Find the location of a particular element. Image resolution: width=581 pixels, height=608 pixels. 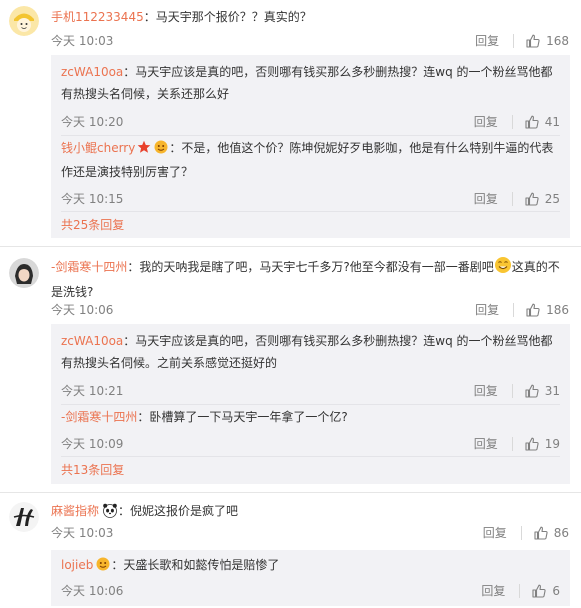

vip-emoji-icon is located at coordinates (103, 567).